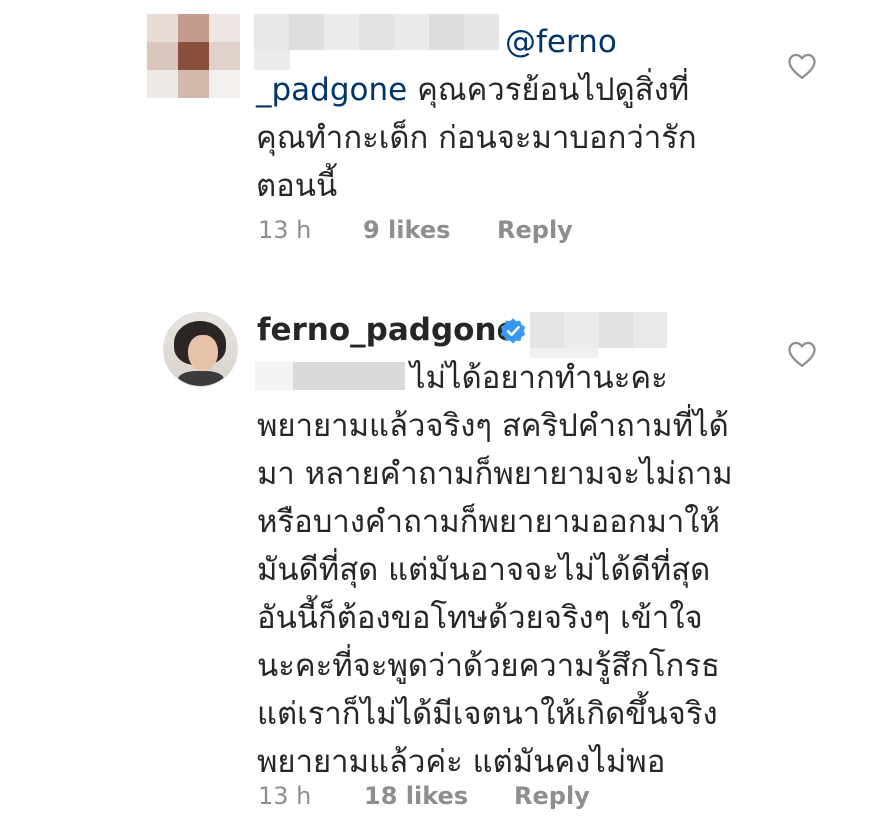  I want to click on mention-link: @ferno, so click(561, 42).